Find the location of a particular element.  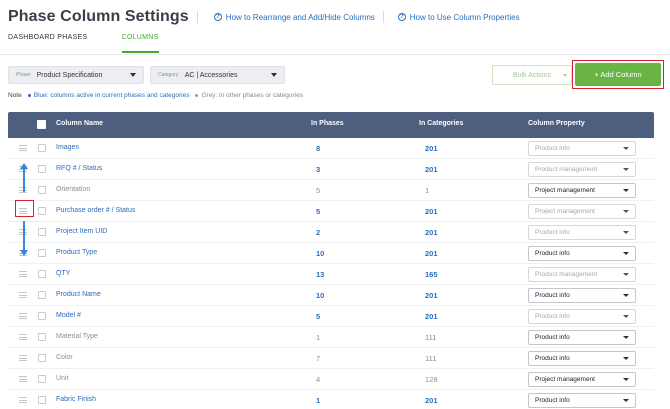

in-phases-count: 3 is located at coordinates (318, 169).